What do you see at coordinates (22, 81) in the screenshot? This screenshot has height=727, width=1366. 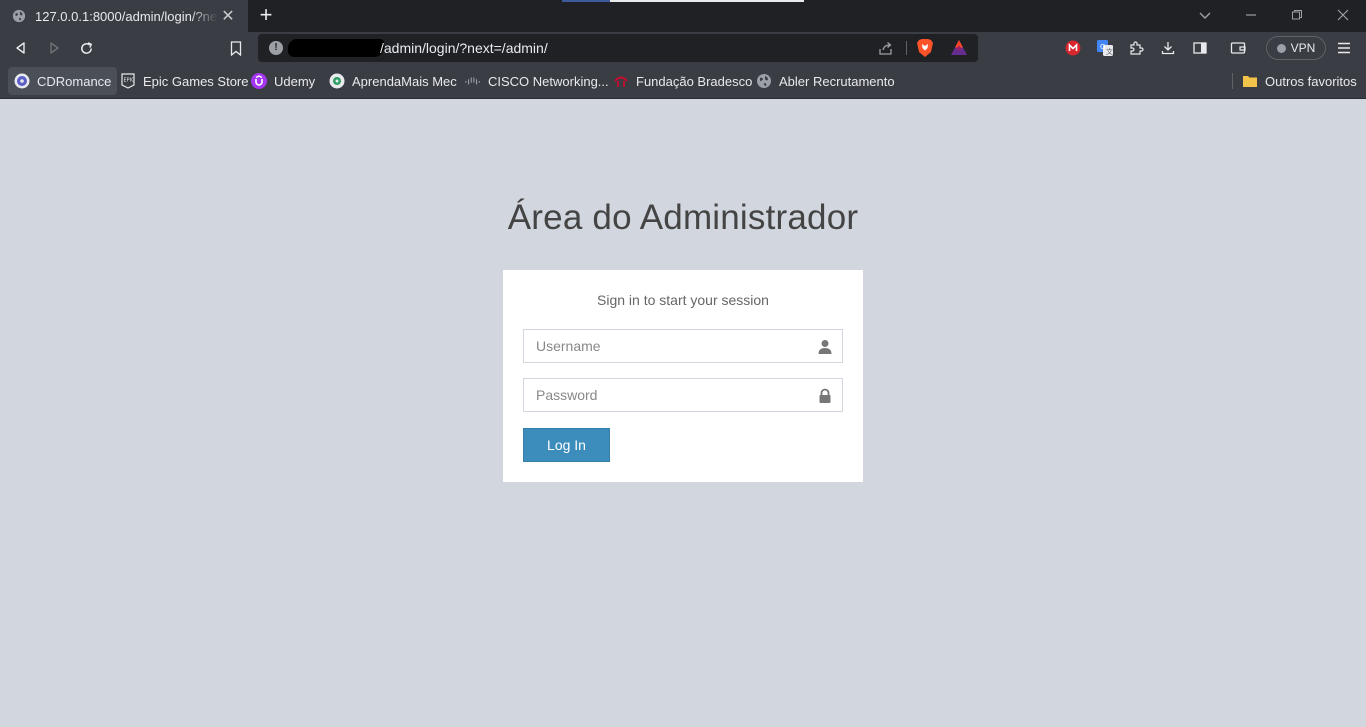 I see `cdromance-icon` at bounding box center [22, 81].